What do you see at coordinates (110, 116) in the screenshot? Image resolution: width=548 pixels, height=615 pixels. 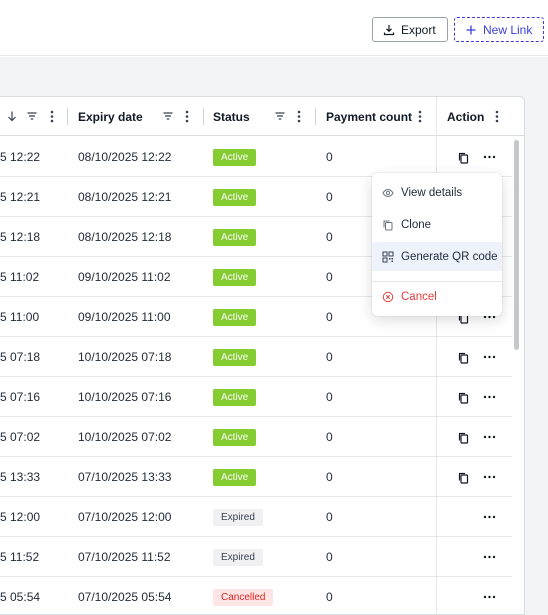 I see `column-header-expiry-date: Expiry date` at bounding box center [110, 116].